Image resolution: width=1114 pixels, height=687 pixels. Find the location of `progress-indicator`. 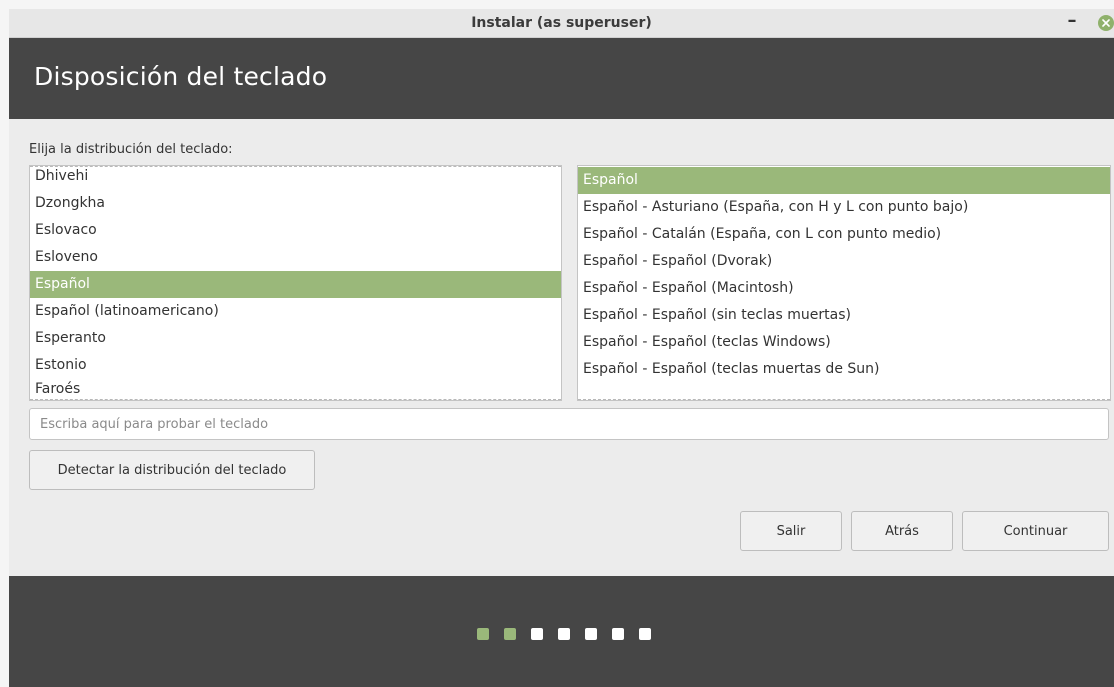

progress-indicator is located at coordinates (577, 635).